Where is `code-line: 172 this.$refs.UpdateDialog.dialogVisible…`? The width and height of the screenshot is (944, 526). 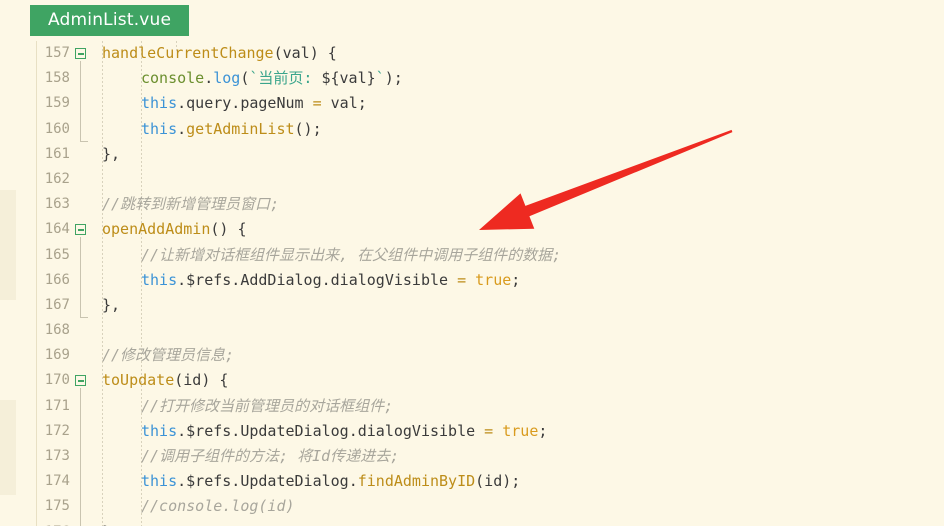 code-line: 172 this.$refs.UpdateDialog.dialogVisible… is located at coordinates (472, 431).